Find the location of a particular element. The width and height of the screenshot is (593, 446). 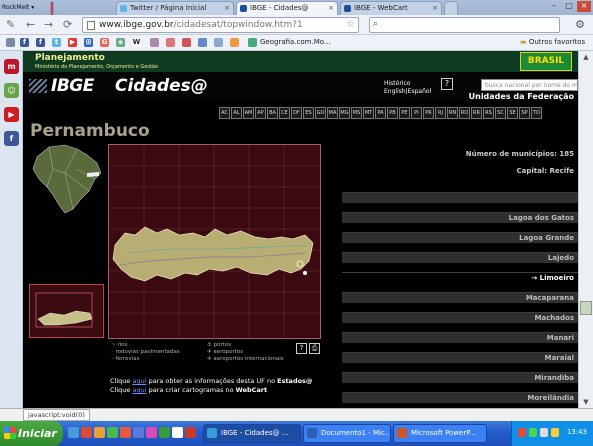

profile-tab-icon is located at coordinates (52, 8).